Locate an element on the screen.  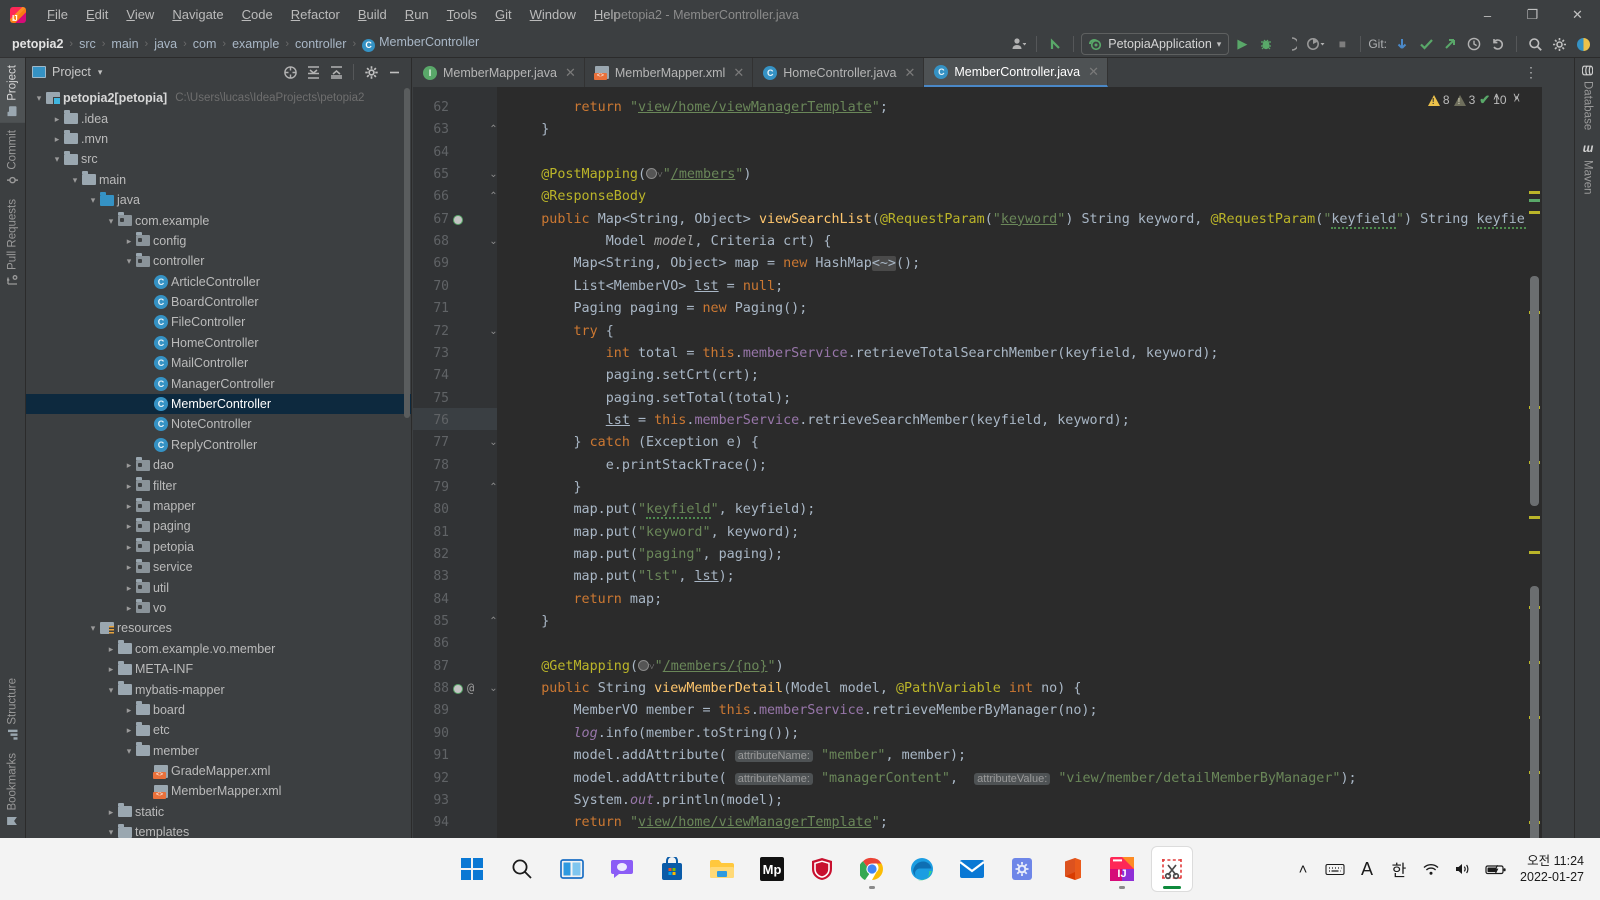
weak-warning-count-item: 3 is located at coordinates (1464, 100).